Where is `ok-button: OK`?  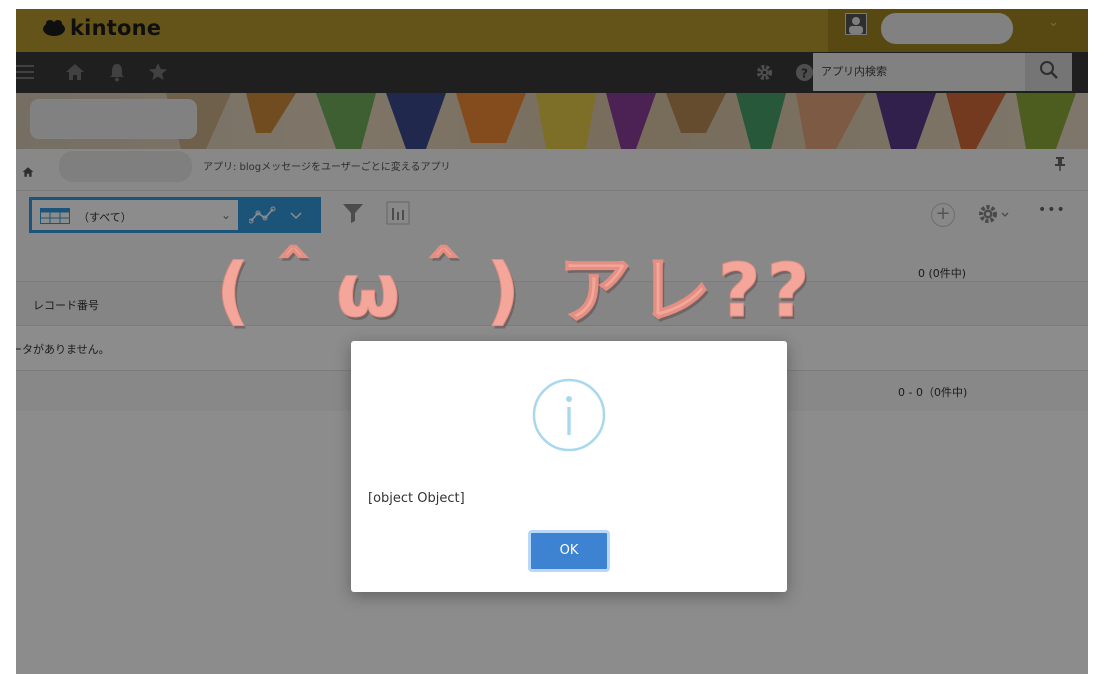
ok-button: OK is located at coordinates (569, 551).